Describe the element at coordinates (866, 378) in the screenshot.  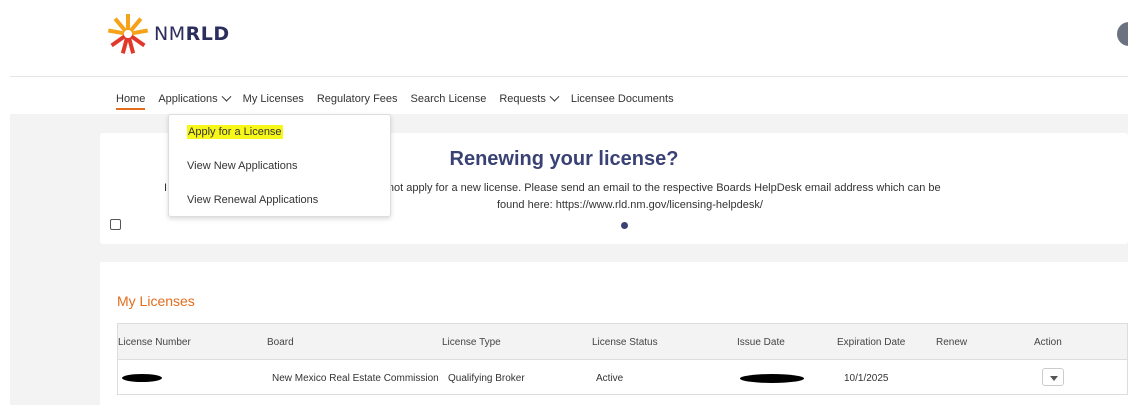
I see `cell-expiration-date: 10/1/2025` at that location.